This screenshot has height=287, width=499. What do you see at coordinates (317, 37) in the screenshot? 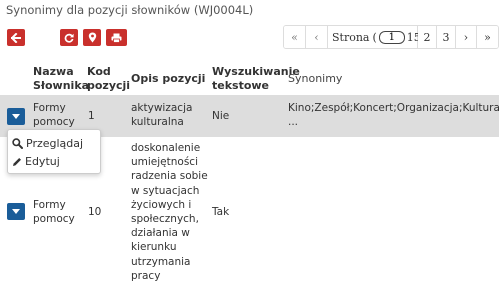
I see `prev-page-button: ‹` at bounding box center [317, 37].